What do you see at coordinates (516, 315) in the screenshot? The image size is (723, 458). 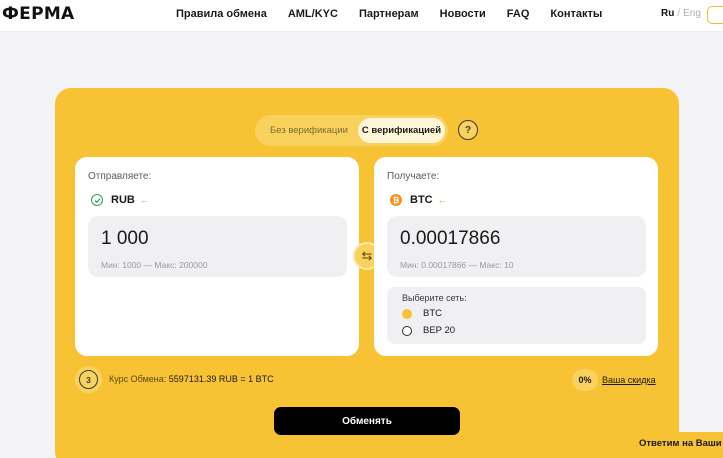 I see `network-selector: Выберите сеть: BTC BEP 20` at bounding box center [516, 315].